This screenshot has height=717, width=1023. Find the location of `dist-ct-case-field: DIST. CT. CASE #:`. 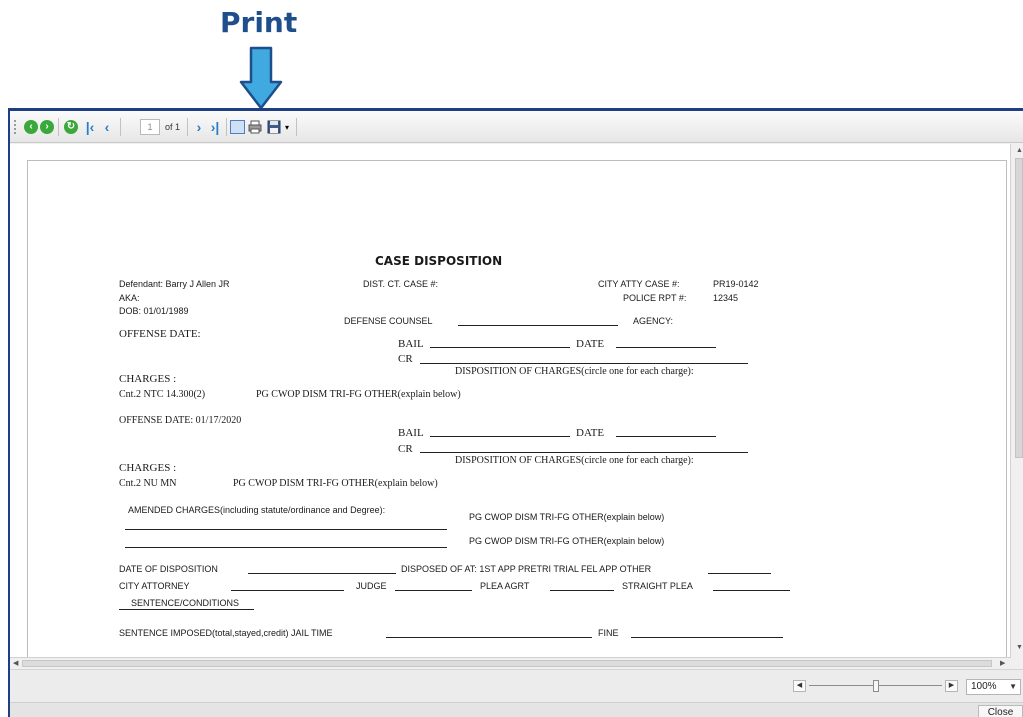

dist-ct-case-field: DIST. CT. CASE #: is located at coordinates (401, 284).